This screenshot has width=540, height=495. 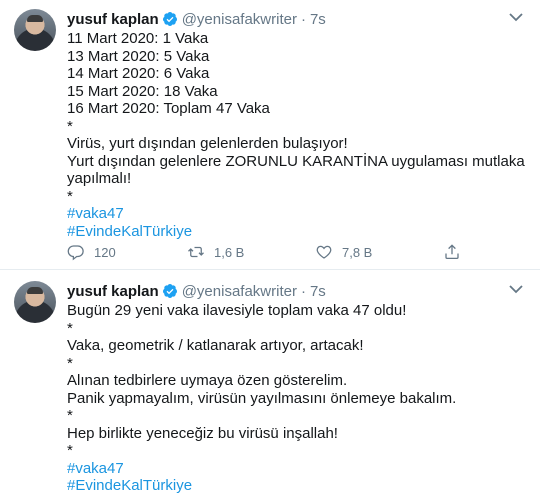 I want to click on like-count: 7,8 B, so click(x=357, y=252).